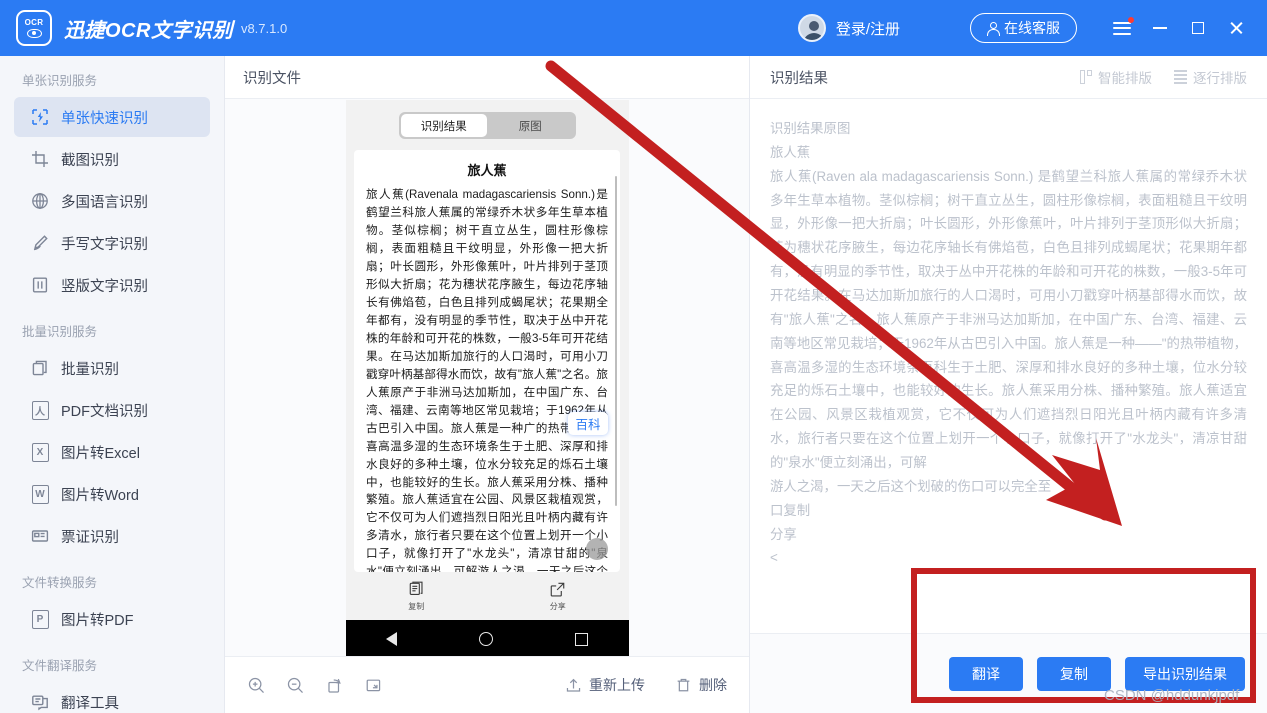 This screenshot has height=713, width=1267. What do you see at coordinates (581, 639) in the screenshot?
I see `recents-square-icon` at bounding box center [581, 639].